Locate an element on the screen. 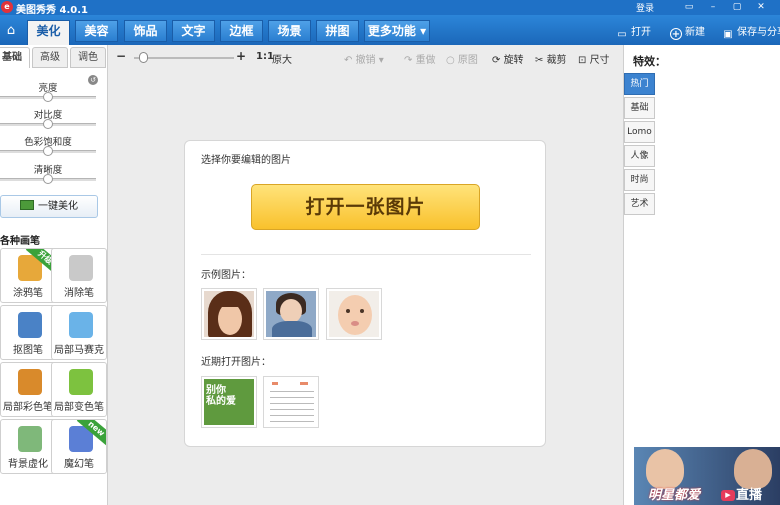 This screenshot has width=780, height=505. resize-button: ⊡ 尺寸 is located at coordinates (594, 58).